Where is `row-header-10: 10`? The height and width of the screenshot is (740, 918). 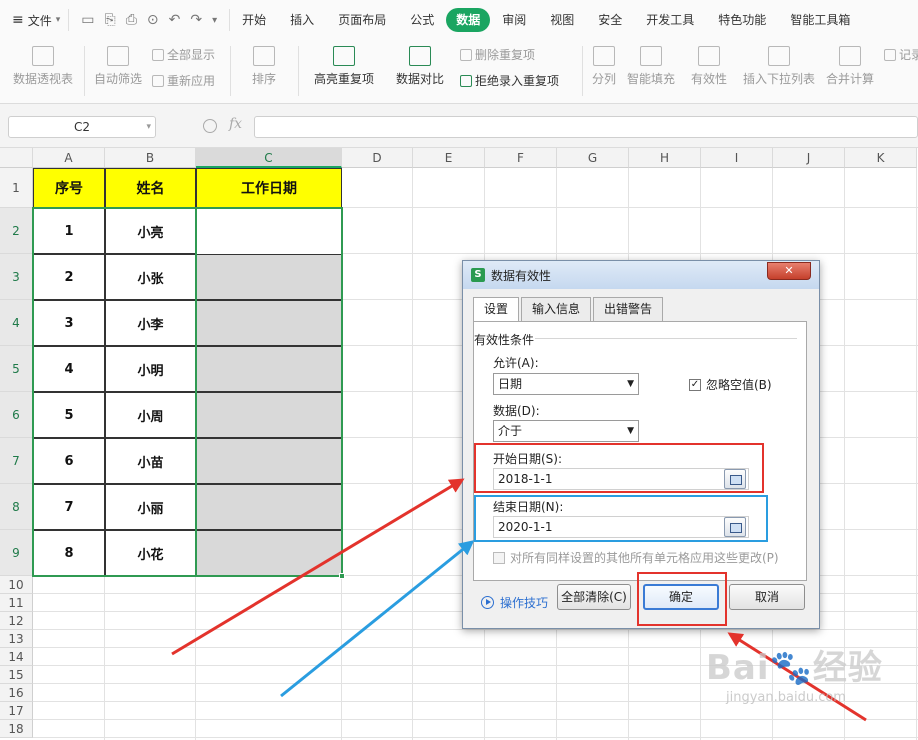 row-header-10: 10 is located at coordinates (16, 585).